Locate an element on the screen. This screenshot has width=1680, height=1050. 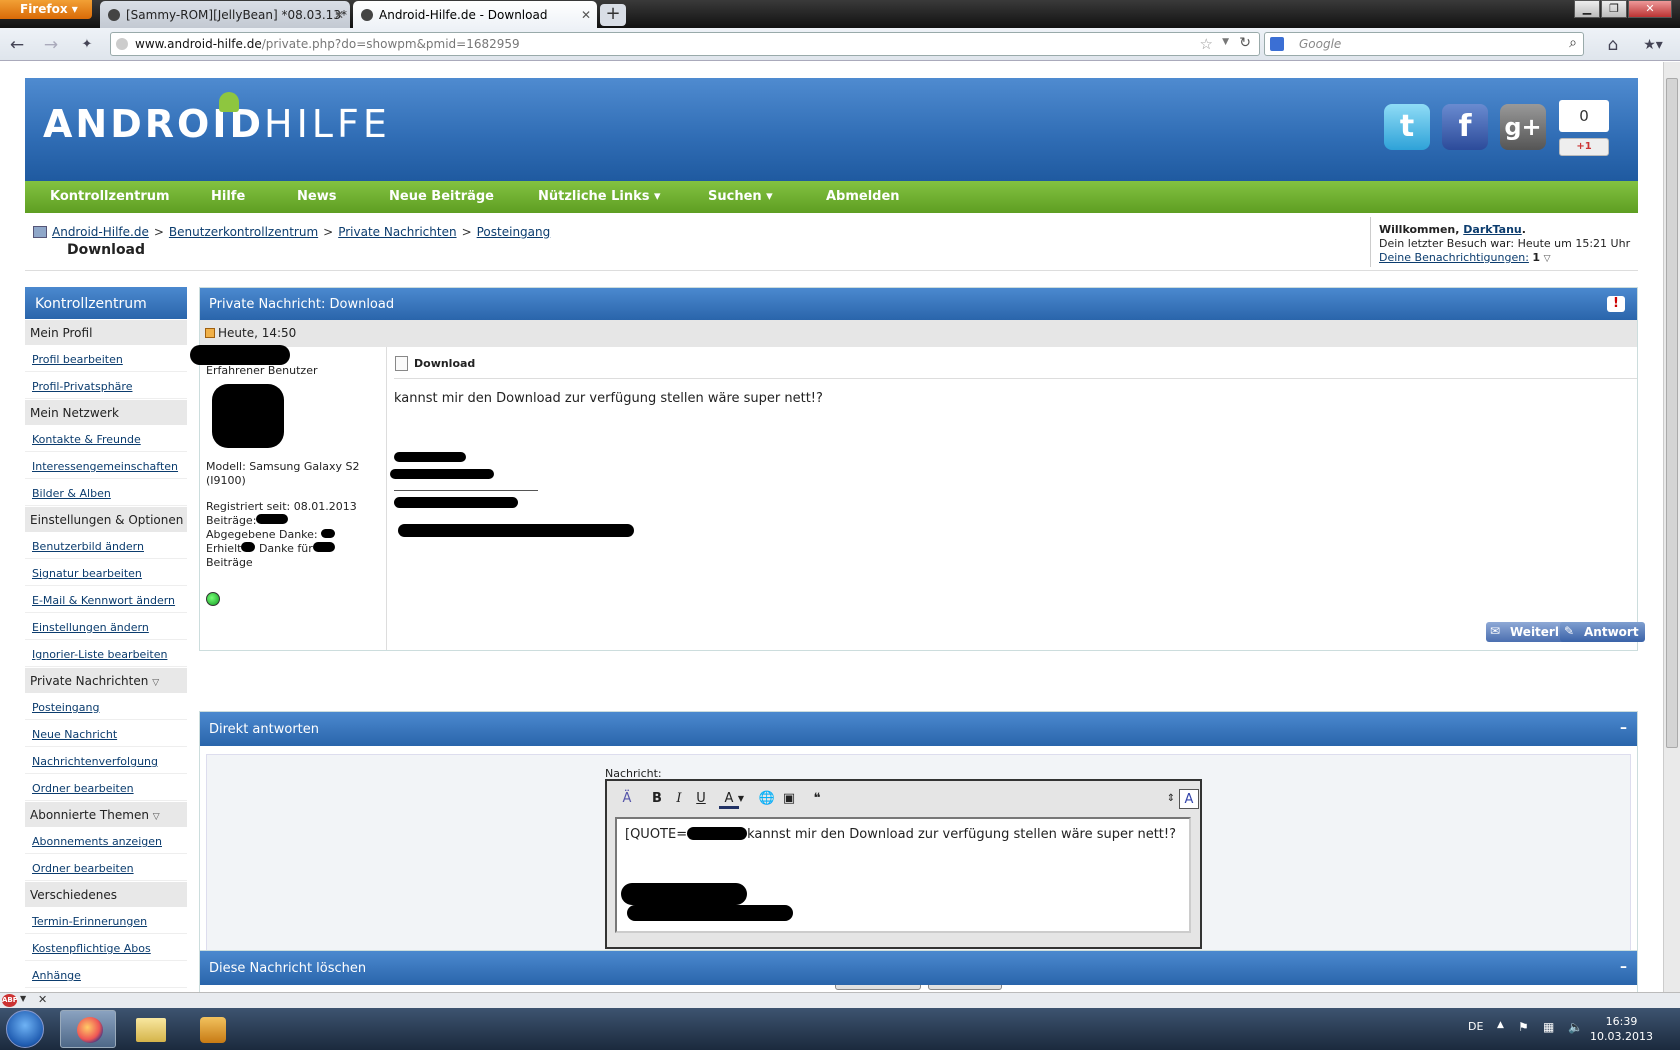
bold-icon: B is located at coordinates (657, 799).